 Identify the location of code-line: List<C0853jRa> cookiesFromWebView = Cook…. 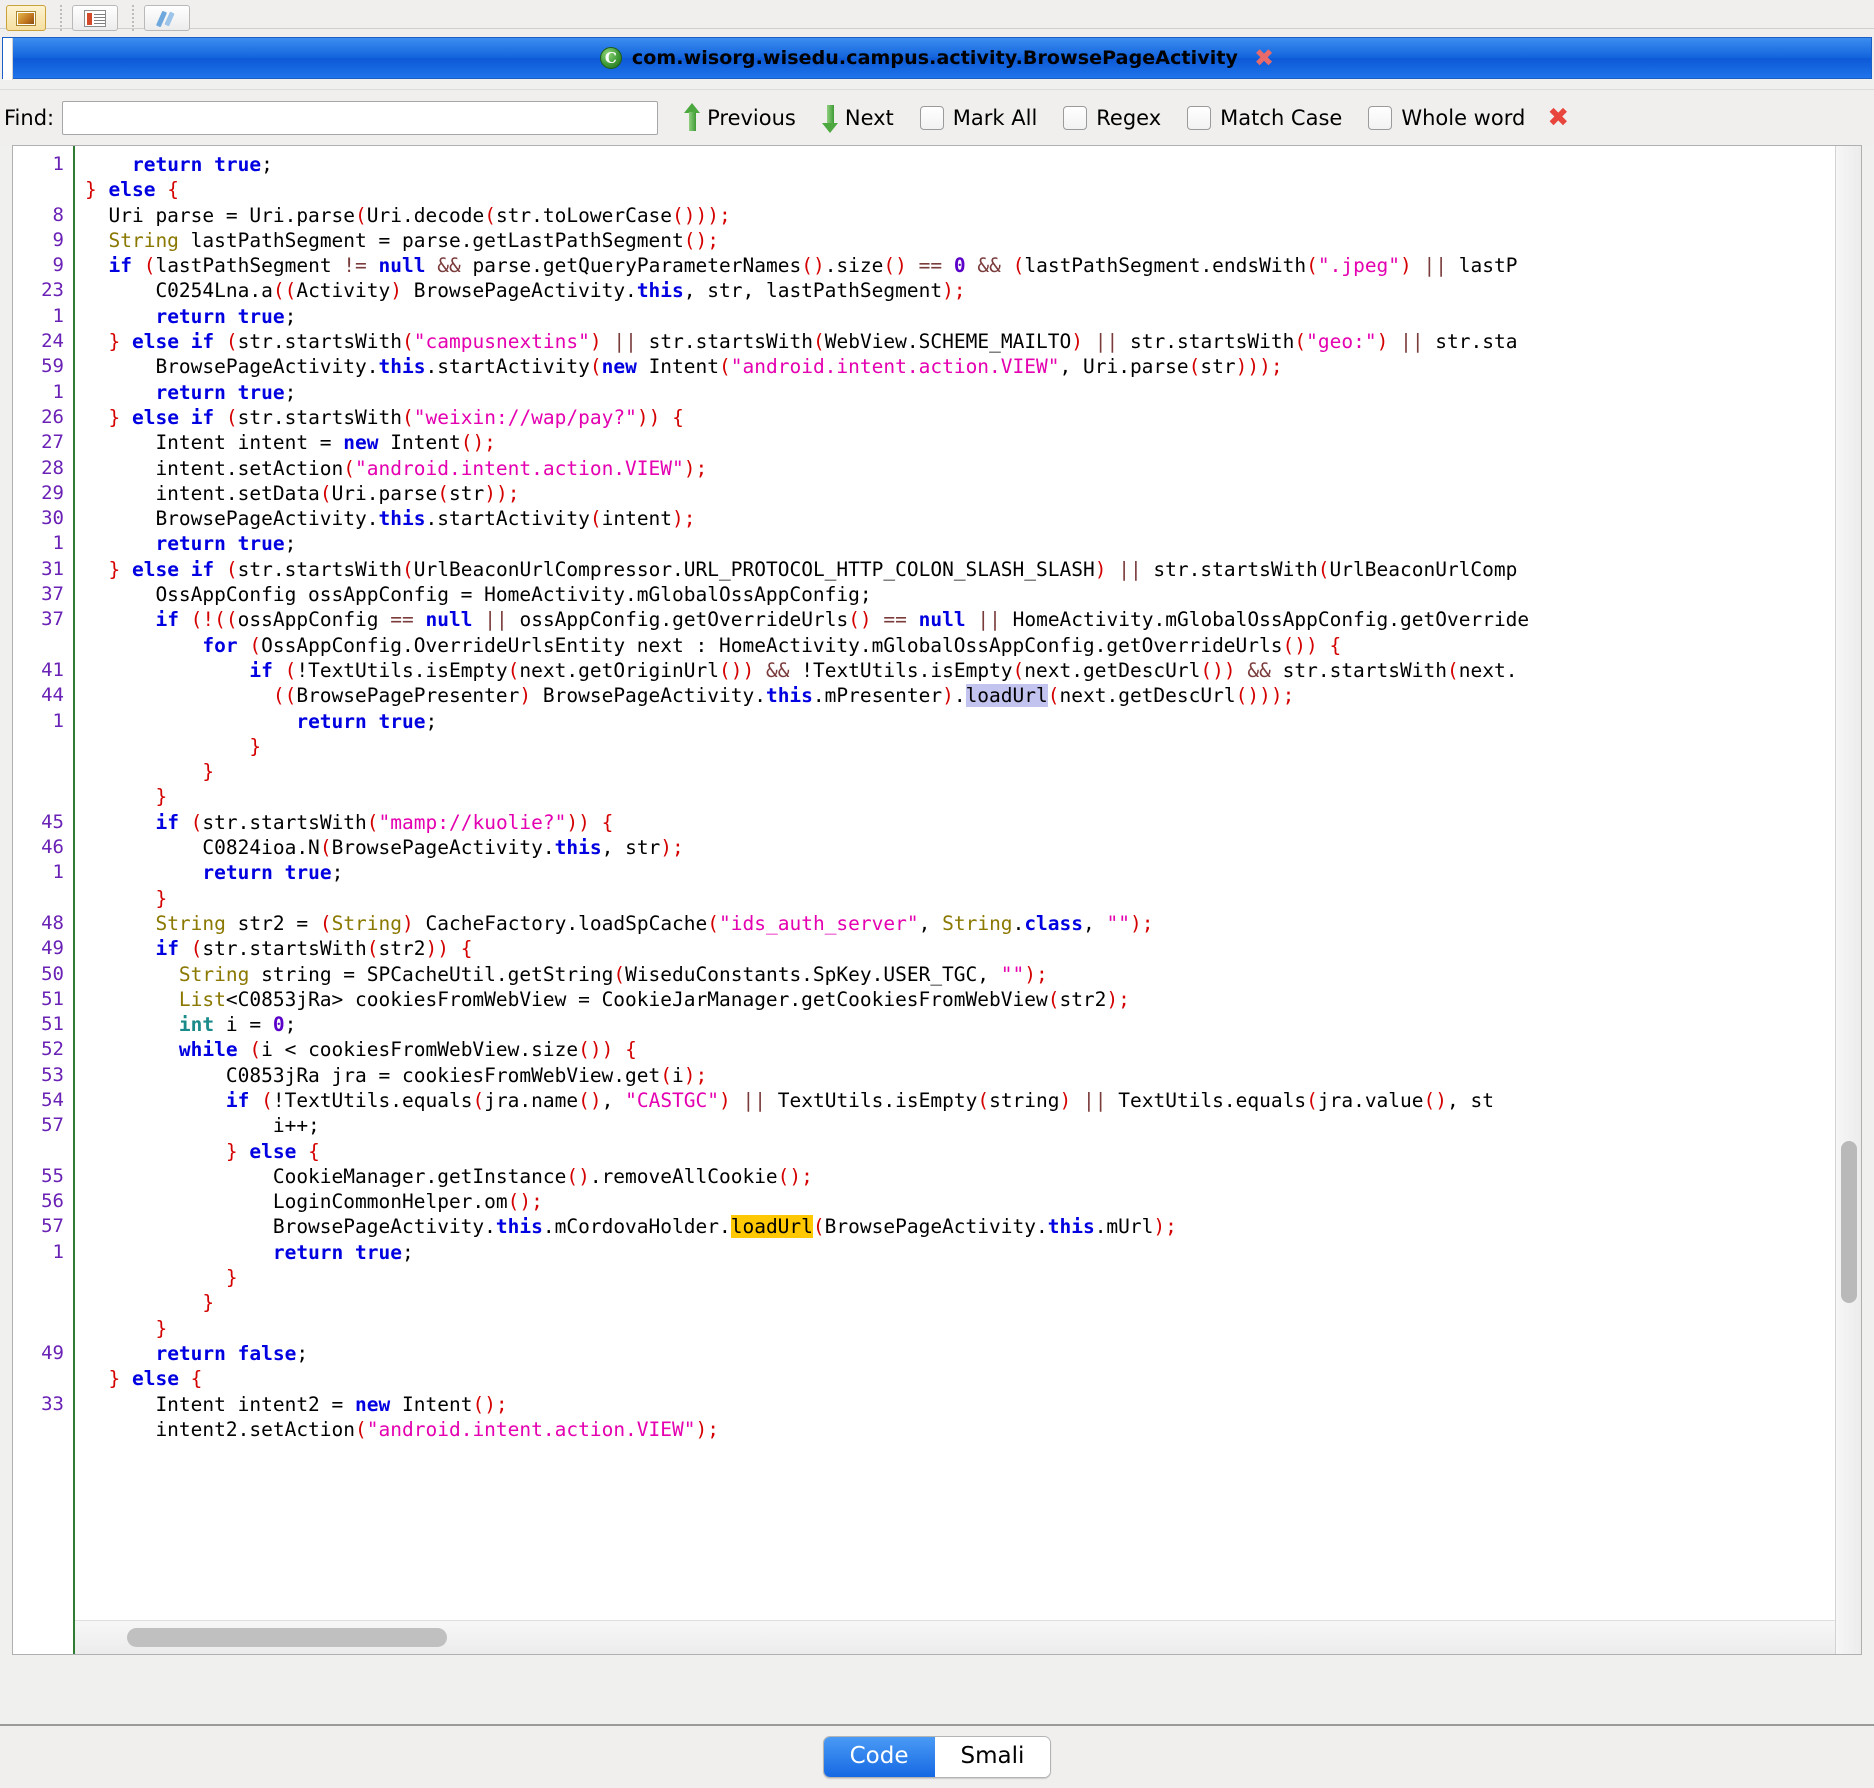
(960, 999).